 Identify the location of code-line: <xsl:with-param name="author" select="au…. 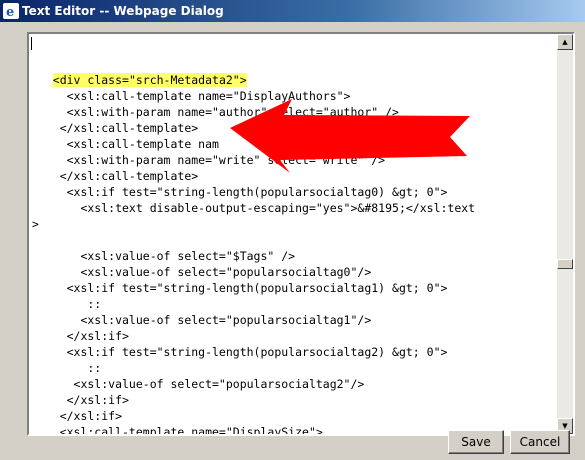
(215, 112).